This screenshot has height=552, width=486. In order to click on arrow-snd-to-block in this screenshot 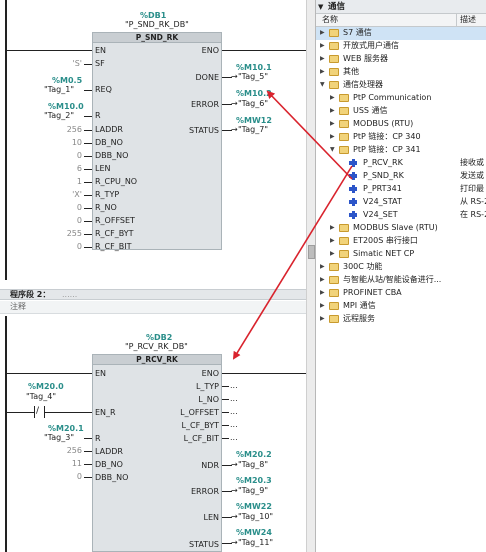, I will do `click(309, 135)`.